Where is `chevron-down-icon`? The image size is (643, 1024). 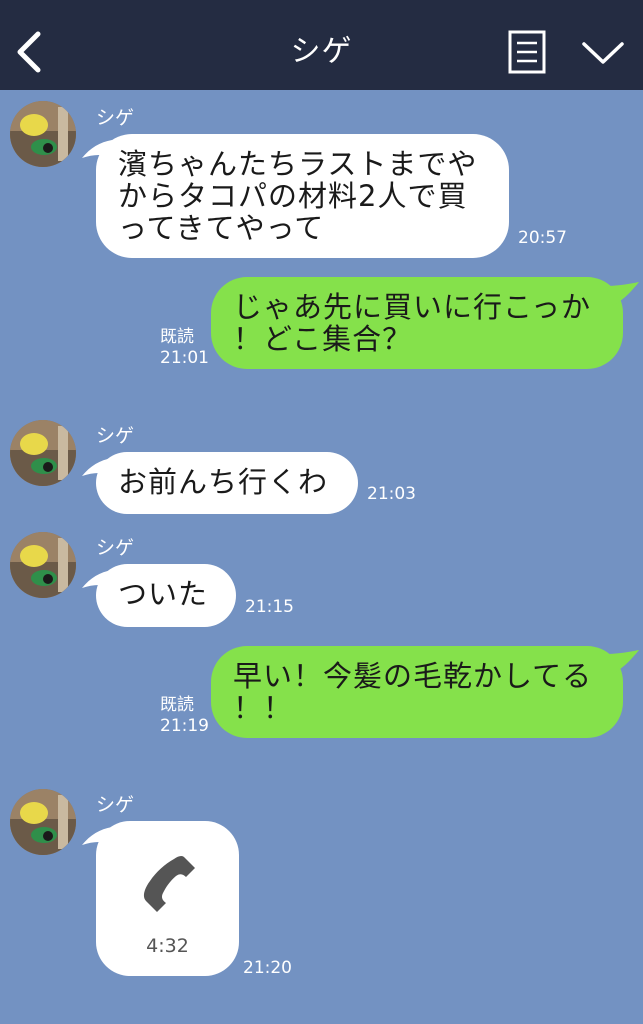
chevron-down-icon is located at coordinates (603, 53).